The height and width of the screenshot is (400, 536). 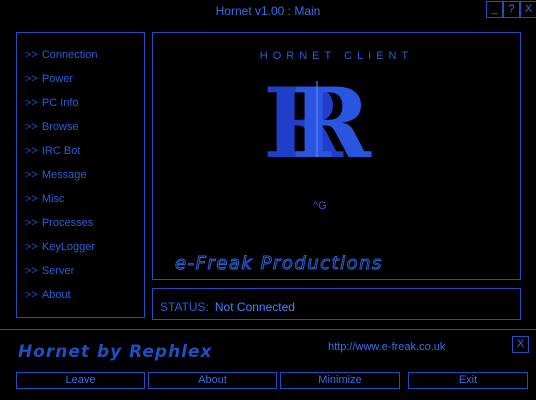 I want to click on sidebar-item-pc-info: >> PC Info, so click(x=52, y=103).